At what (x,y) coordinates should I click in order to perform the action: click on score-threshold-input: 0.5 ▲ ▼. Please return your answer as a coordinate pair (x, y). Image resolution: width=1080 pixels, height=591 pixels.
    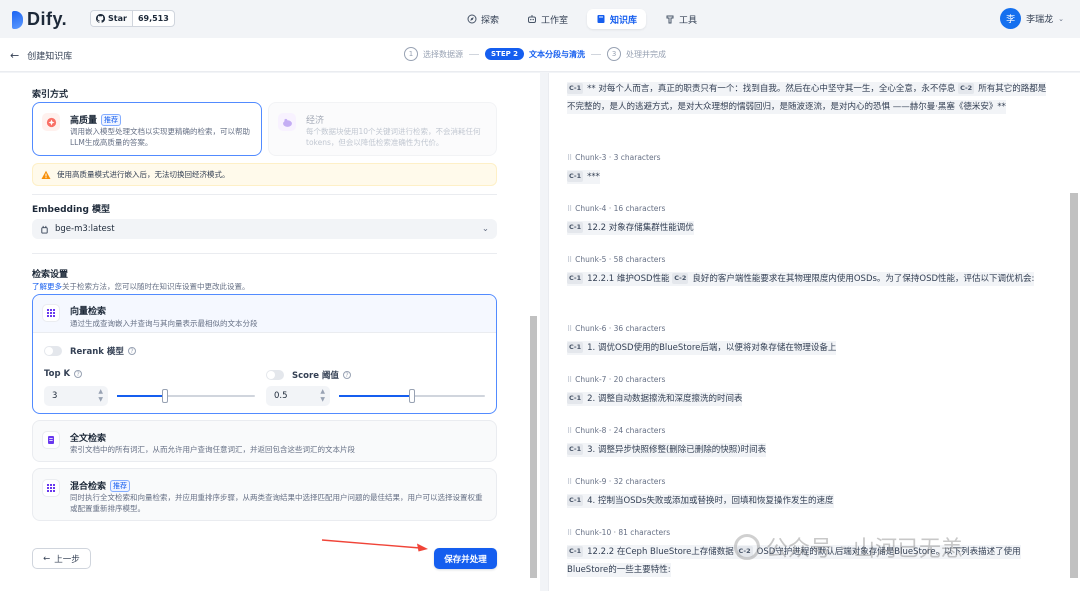
    Looking at the image, I should click on (298, 396).